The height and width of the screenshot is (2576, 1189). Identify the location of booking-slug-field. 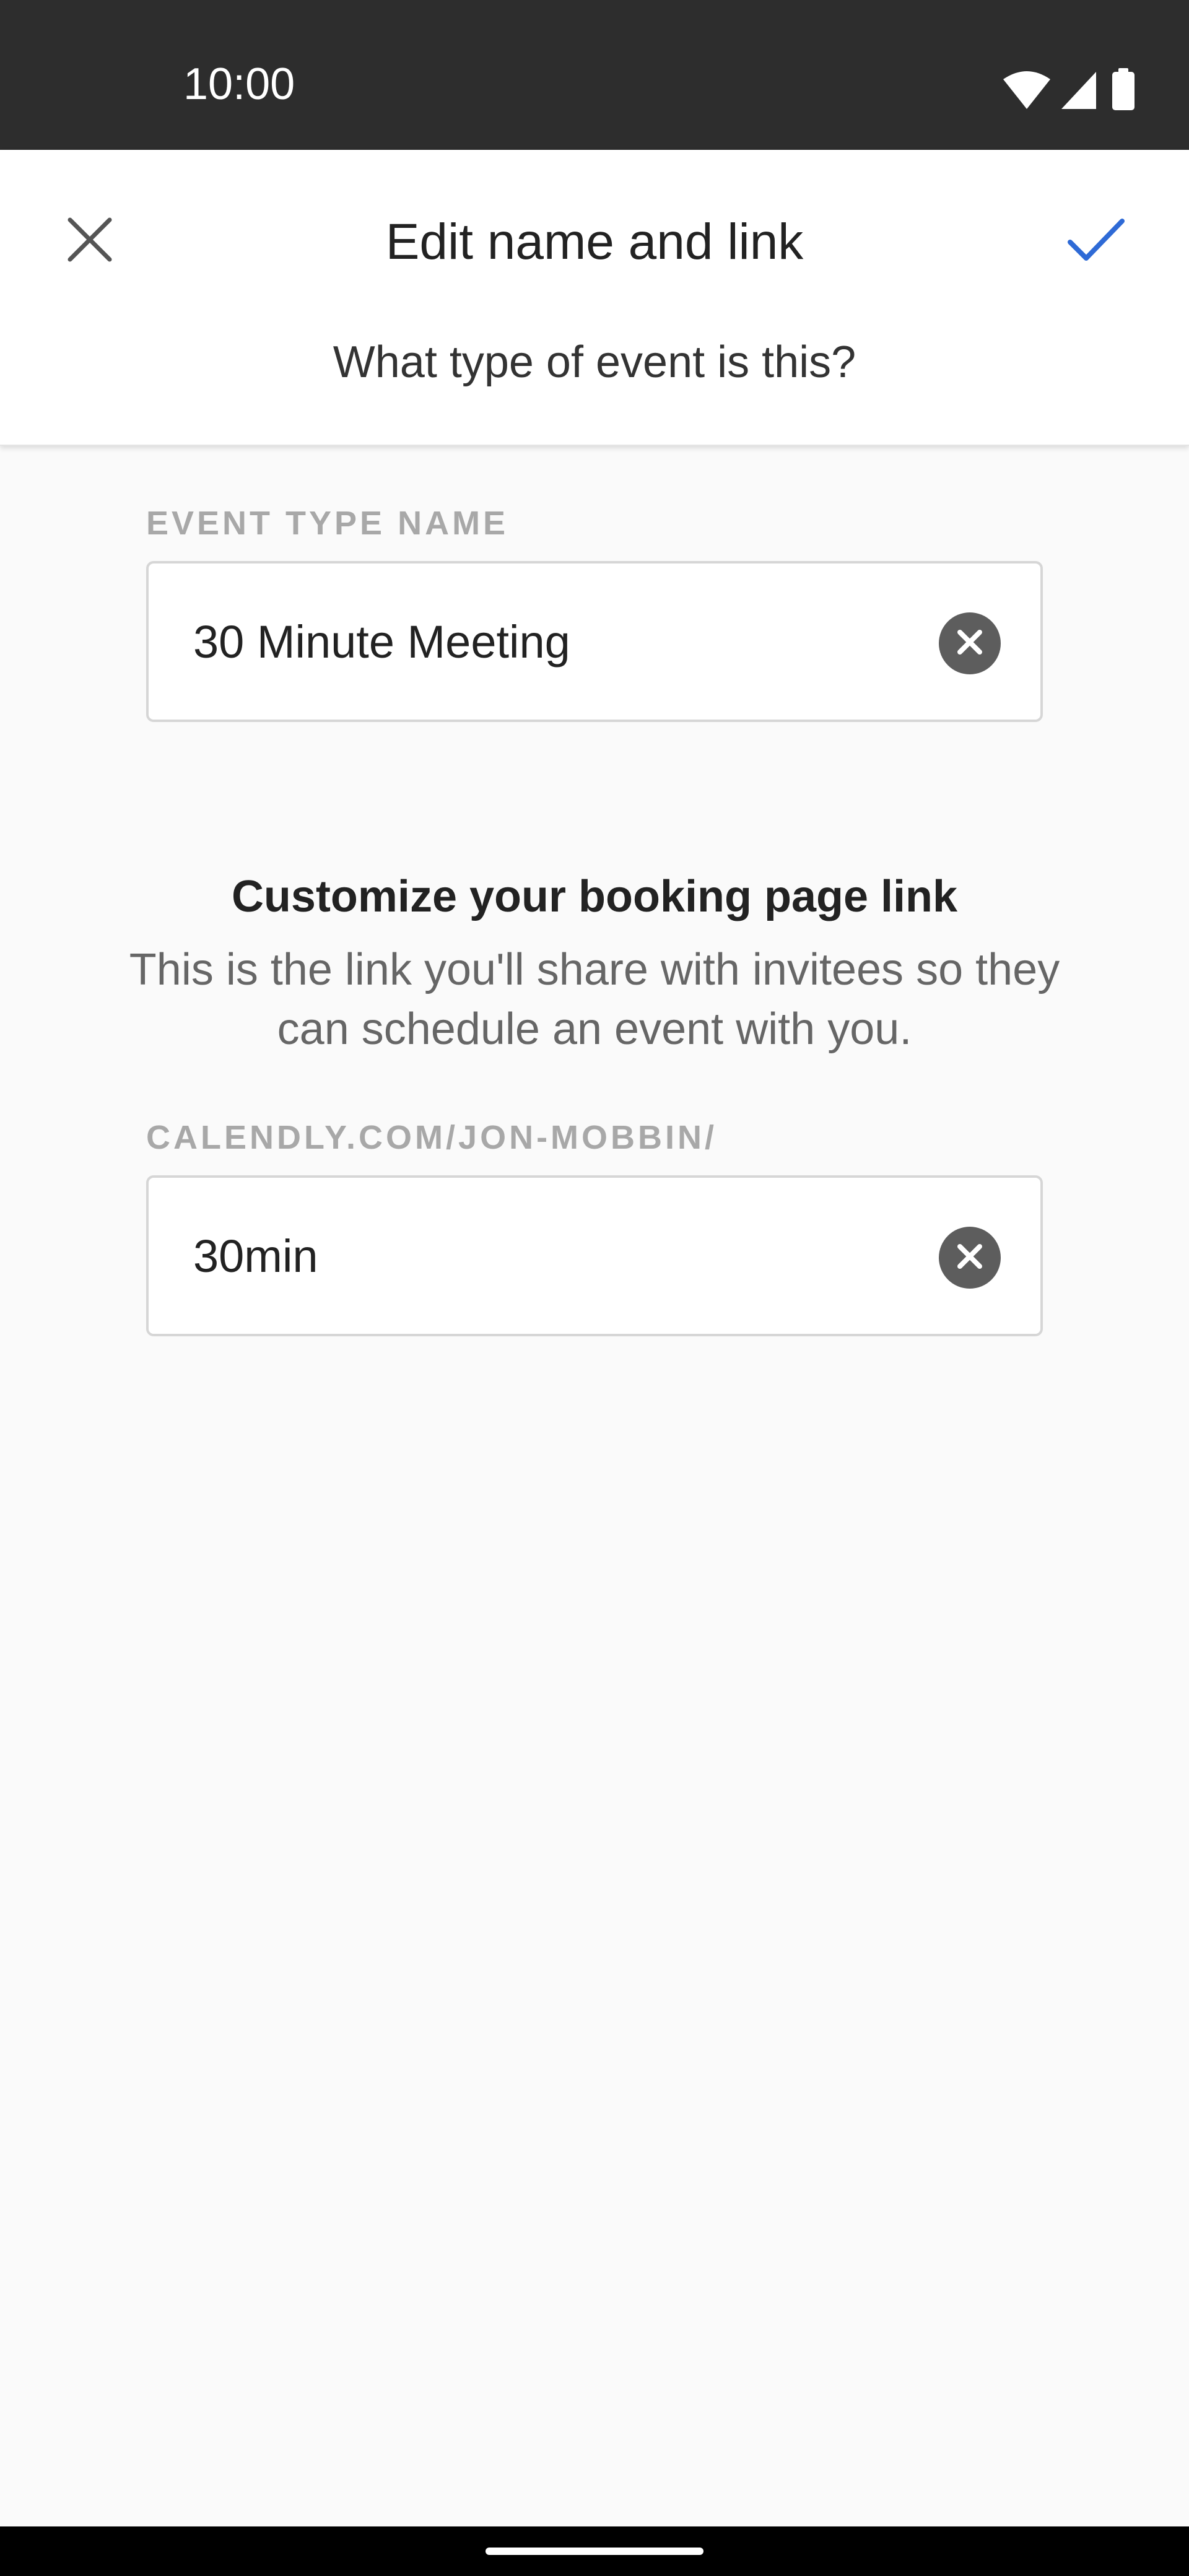
(594, 1255).